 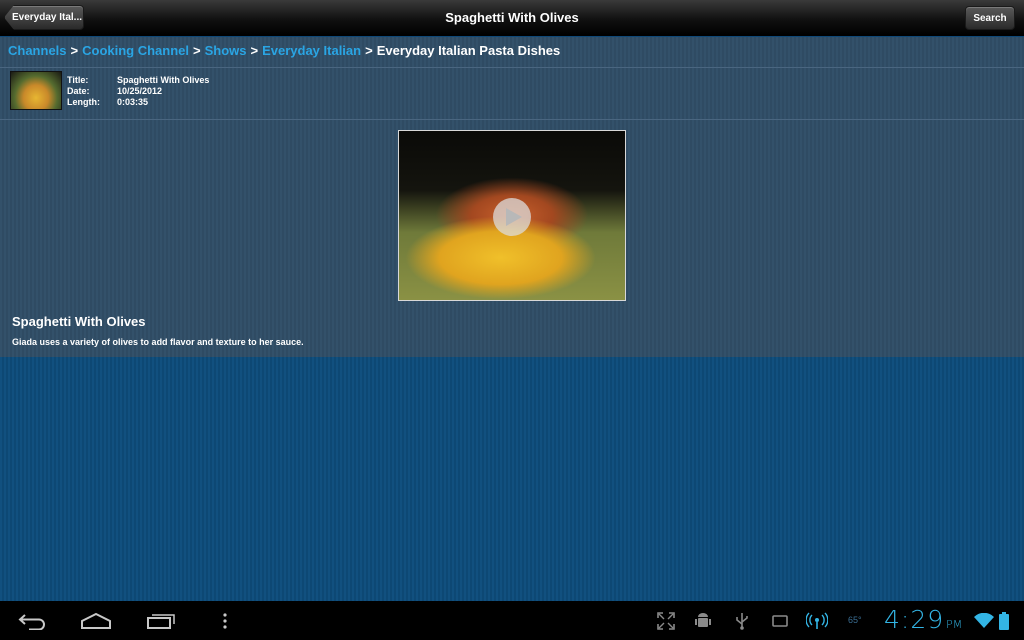 I want to click on video-thumbnail, so click(x=36, y=90).